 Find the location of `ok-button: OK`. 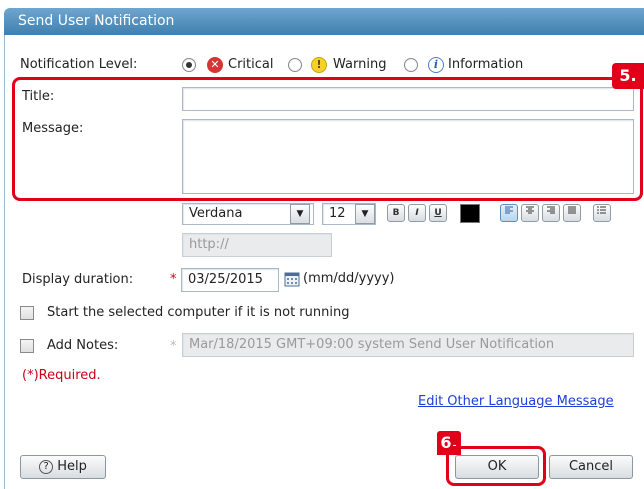

ok-button: OK is located at coordinates (497, 467).